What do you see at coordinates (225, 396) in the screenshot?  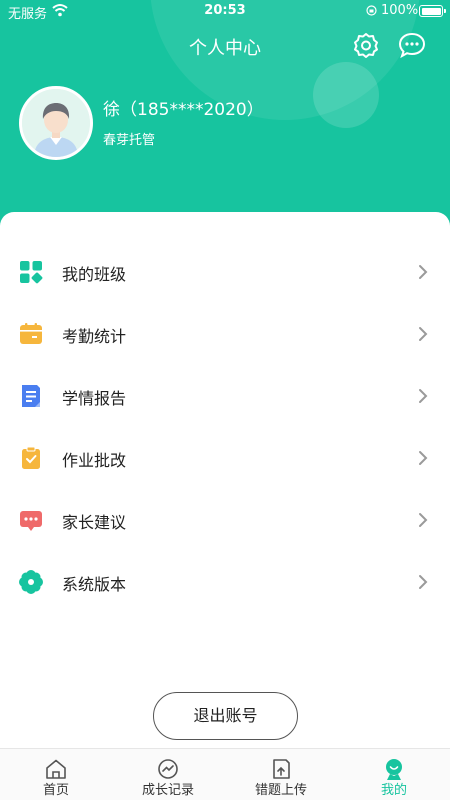 I see `menu-item-study-report: 学情报告` at bounding box center [225, 396].